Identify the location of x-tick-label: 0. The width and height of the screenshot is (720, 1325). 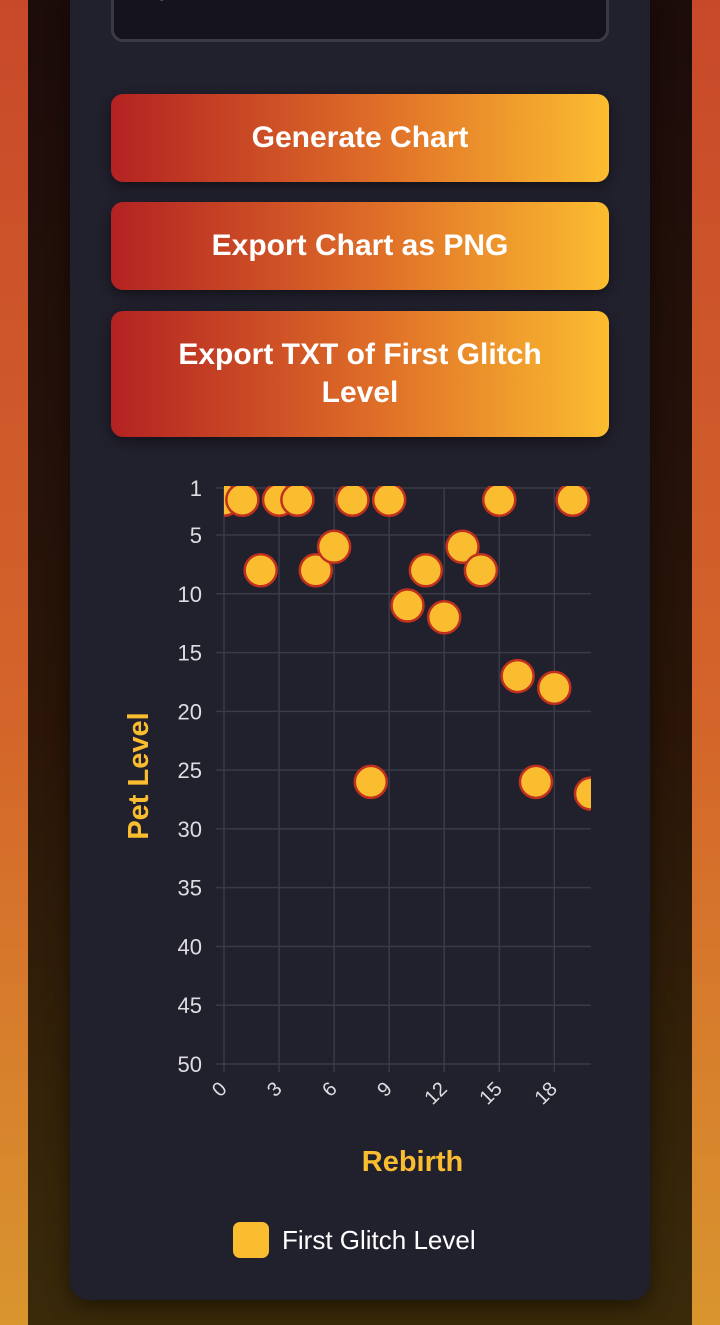
(219, 1089).